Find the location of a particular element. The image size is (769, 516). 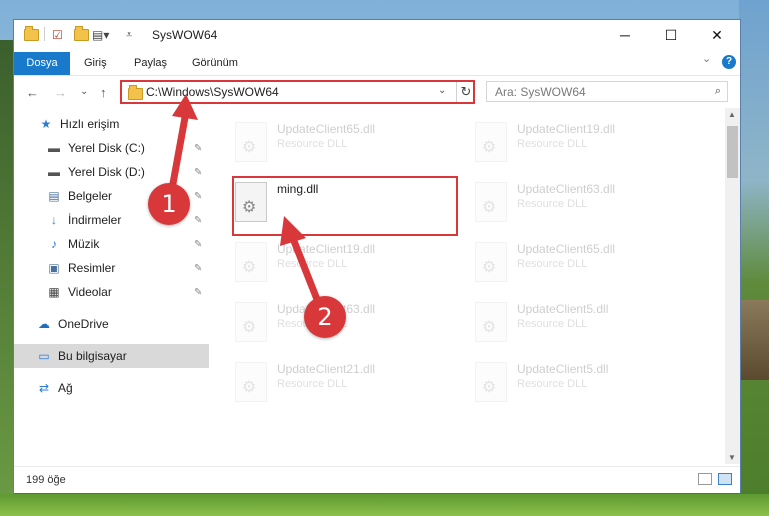

callout-2: 2 is located at coordinates (325, 317).